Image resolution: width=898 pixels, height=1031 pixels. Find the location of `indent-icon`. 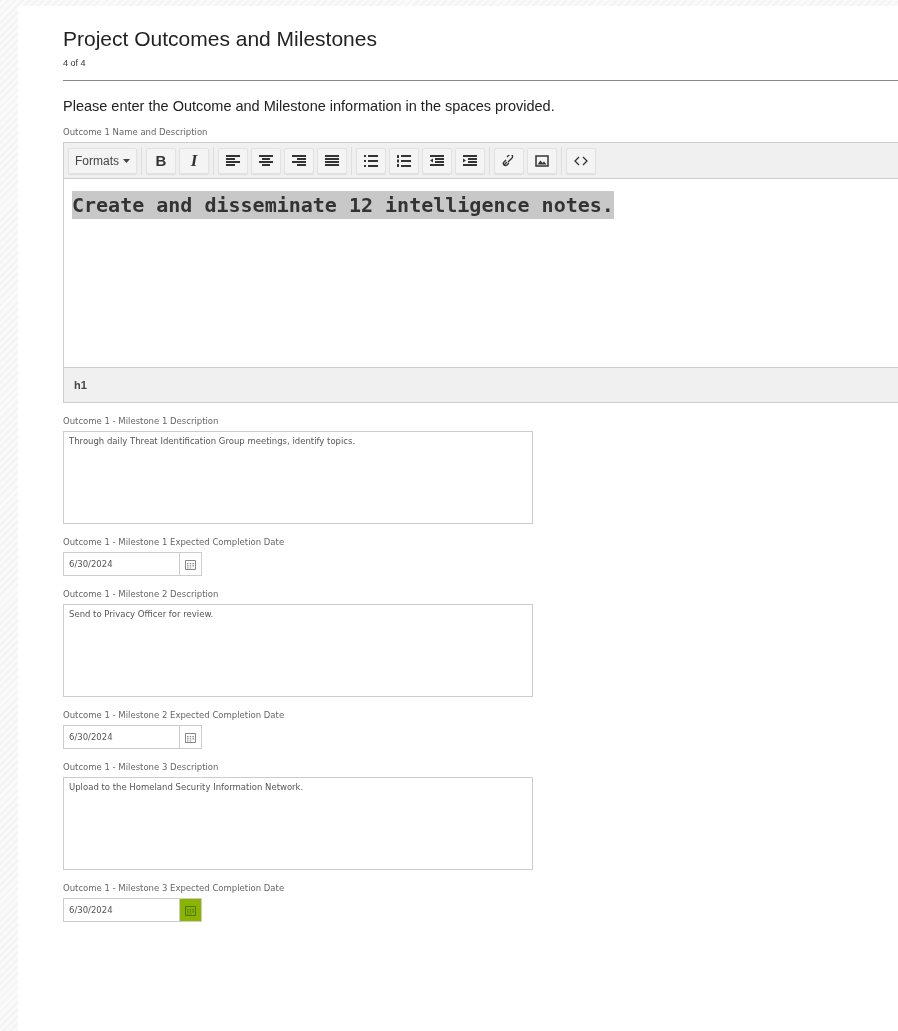

indent-icon is located at coordinates (470, 160).